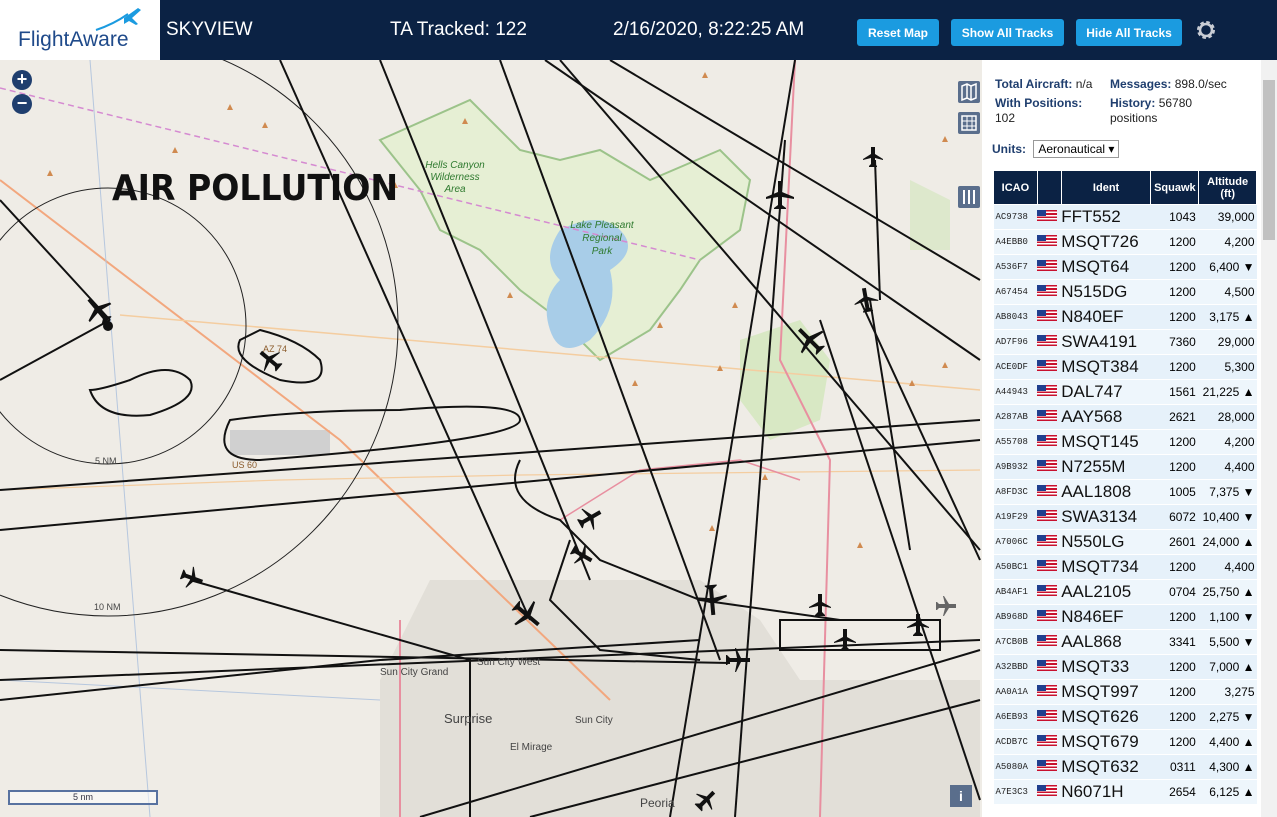  What do you see at coordinates (1227, 417) in the screenshot?
I see `cell-altitude: 28,000` at bounding box center [1227, 417].